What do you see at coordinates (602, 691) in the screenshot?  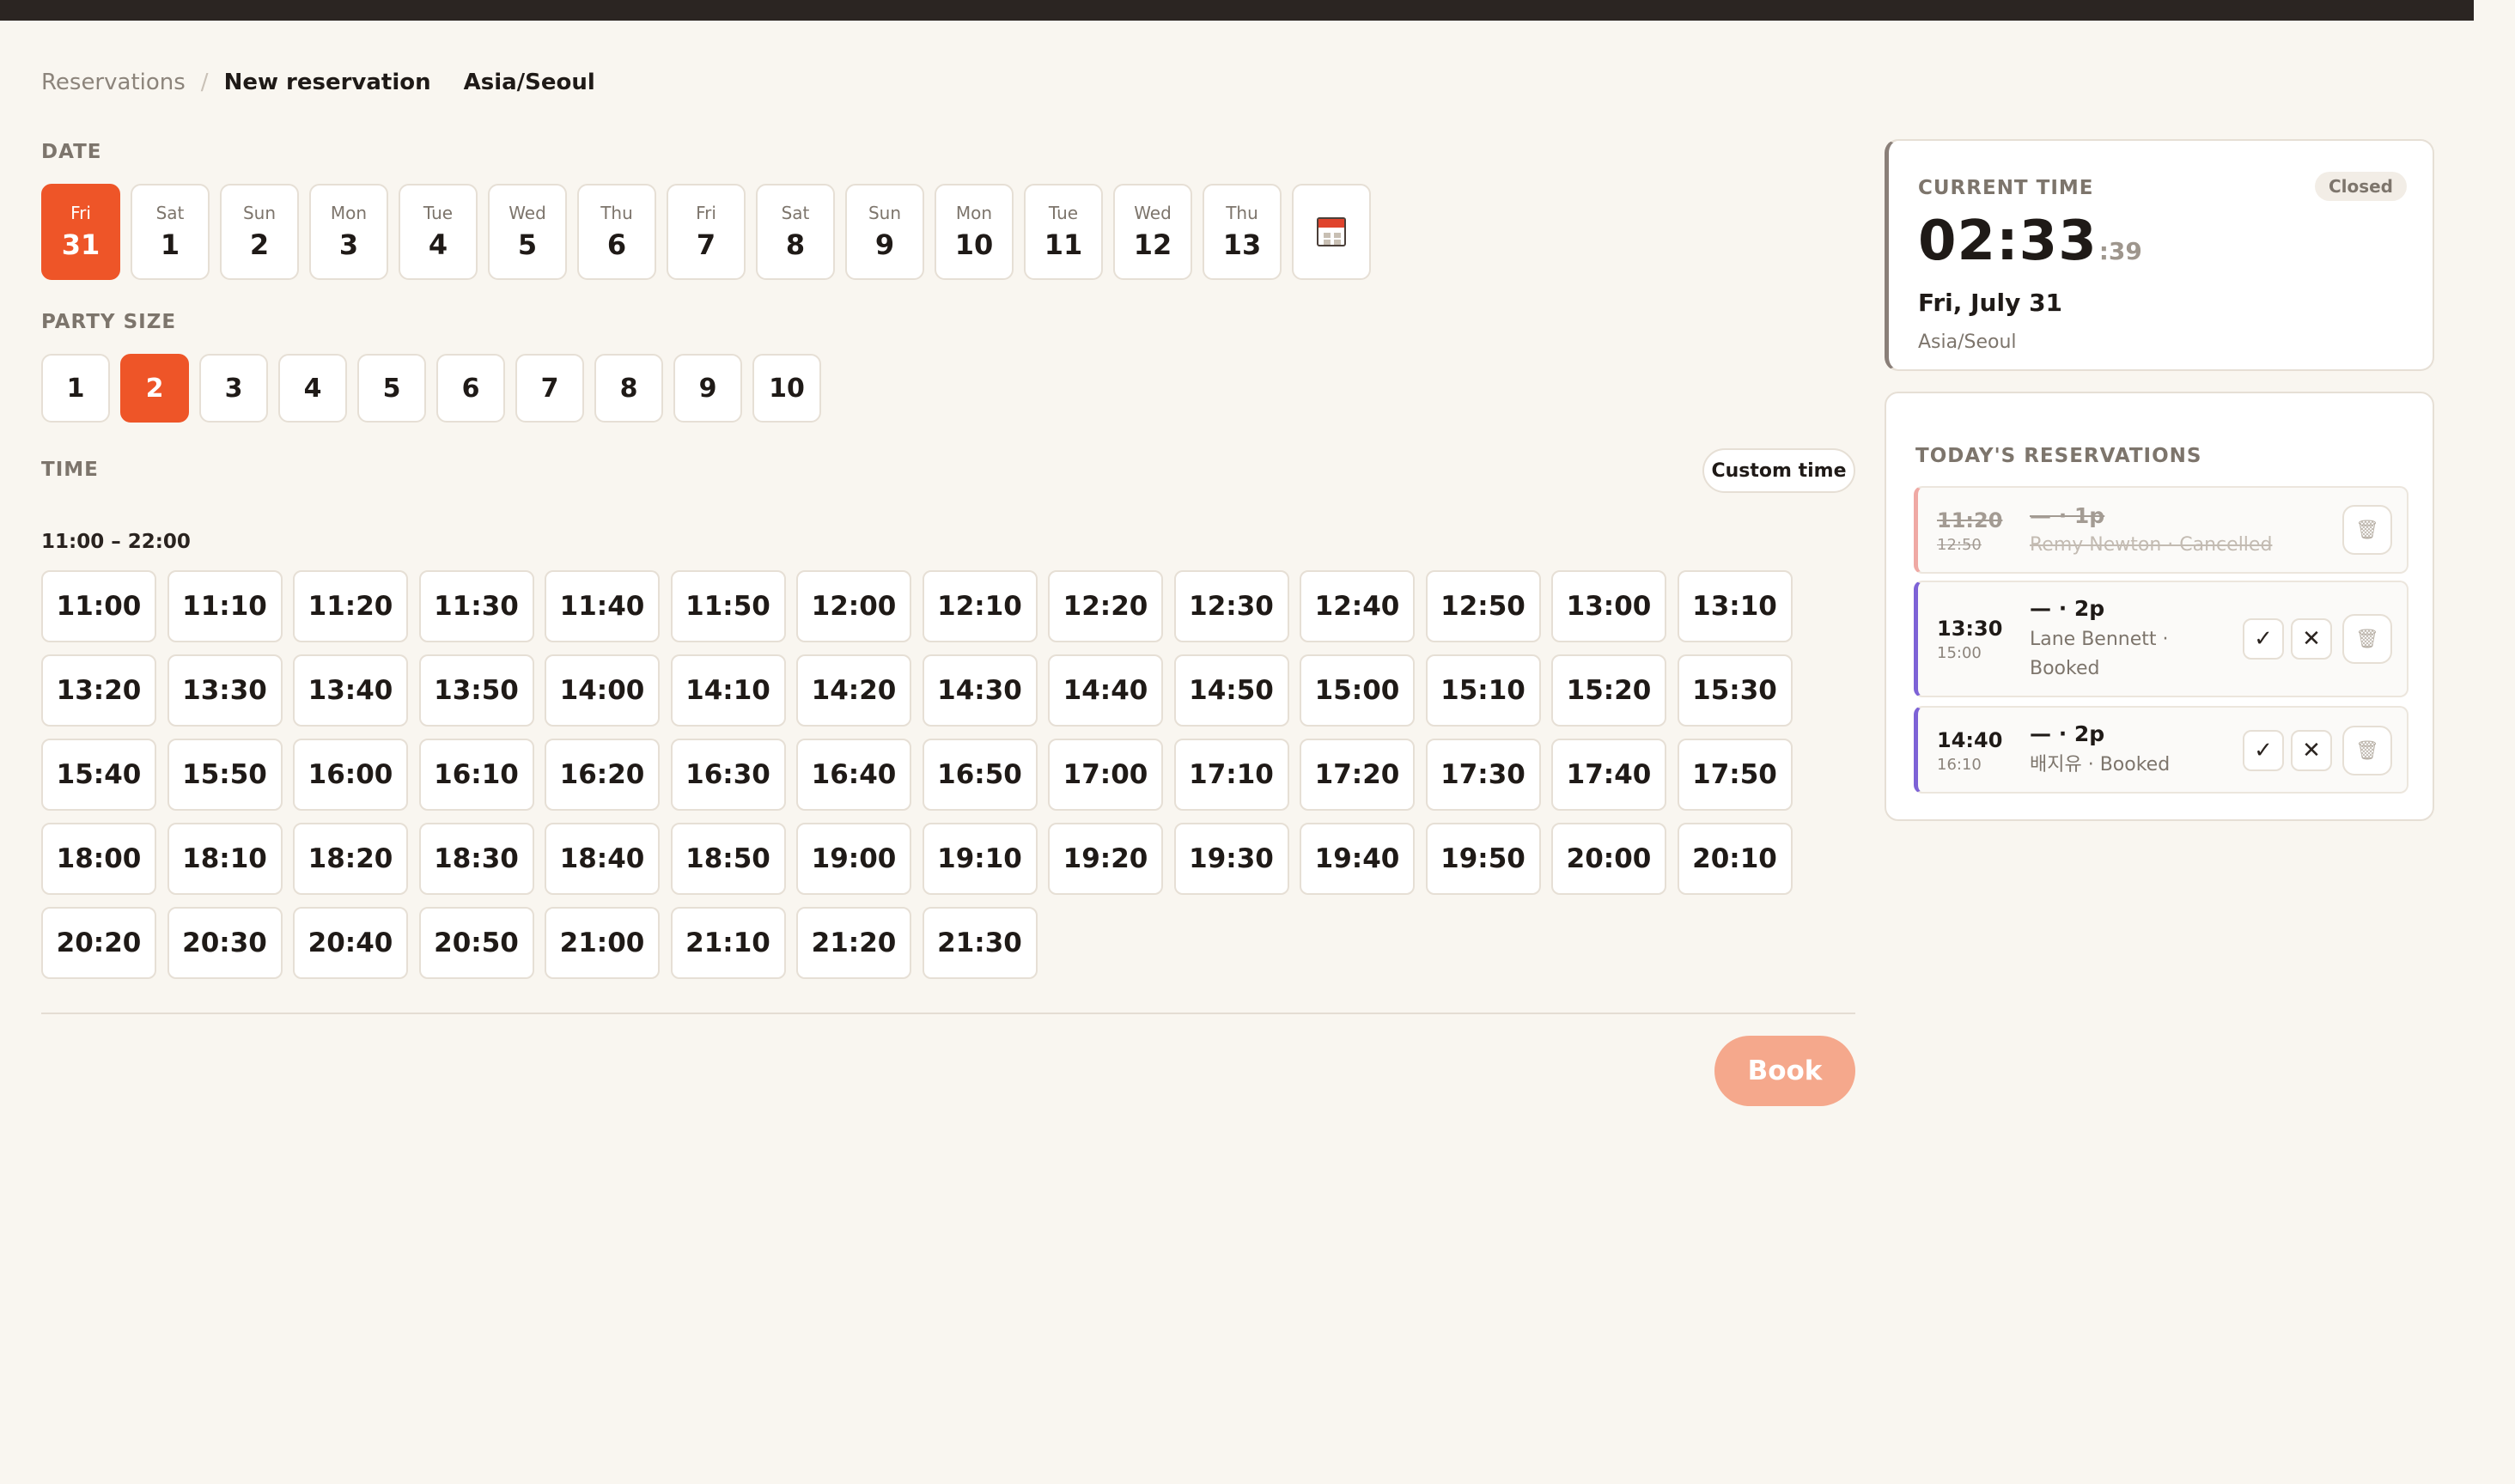 I see `time-slot: 14:00` at bounding box center [602, 691].